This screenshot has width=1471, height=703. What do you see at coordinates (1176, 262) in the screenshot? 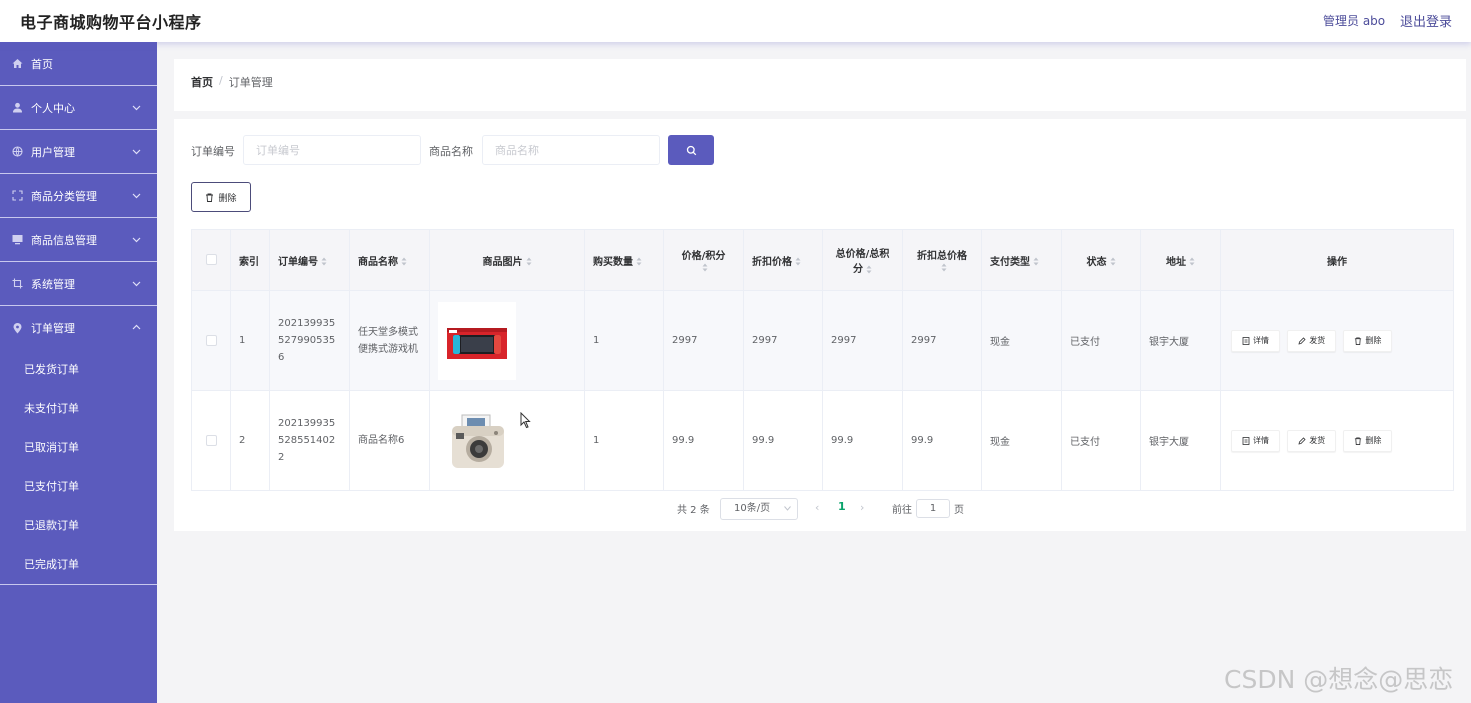
I see `col-header-label: 地址` at bounding box center [1176, 262].